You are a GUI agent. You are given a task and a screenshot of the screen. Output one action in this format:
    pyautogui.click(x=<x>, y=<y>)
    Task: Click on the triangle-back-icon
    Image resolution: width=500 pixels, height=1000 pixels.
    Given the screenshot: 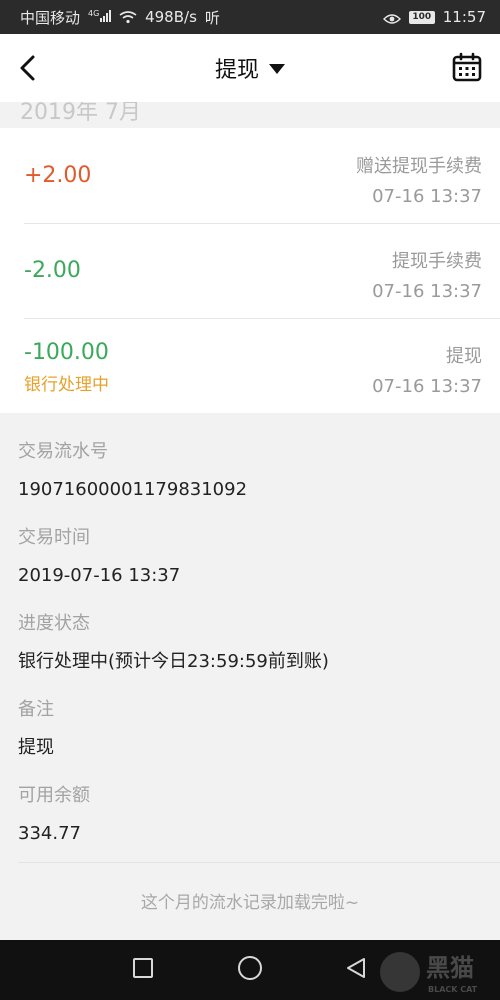 What is the action you would take?
    pyautogui.click(x=356, y=968)
    